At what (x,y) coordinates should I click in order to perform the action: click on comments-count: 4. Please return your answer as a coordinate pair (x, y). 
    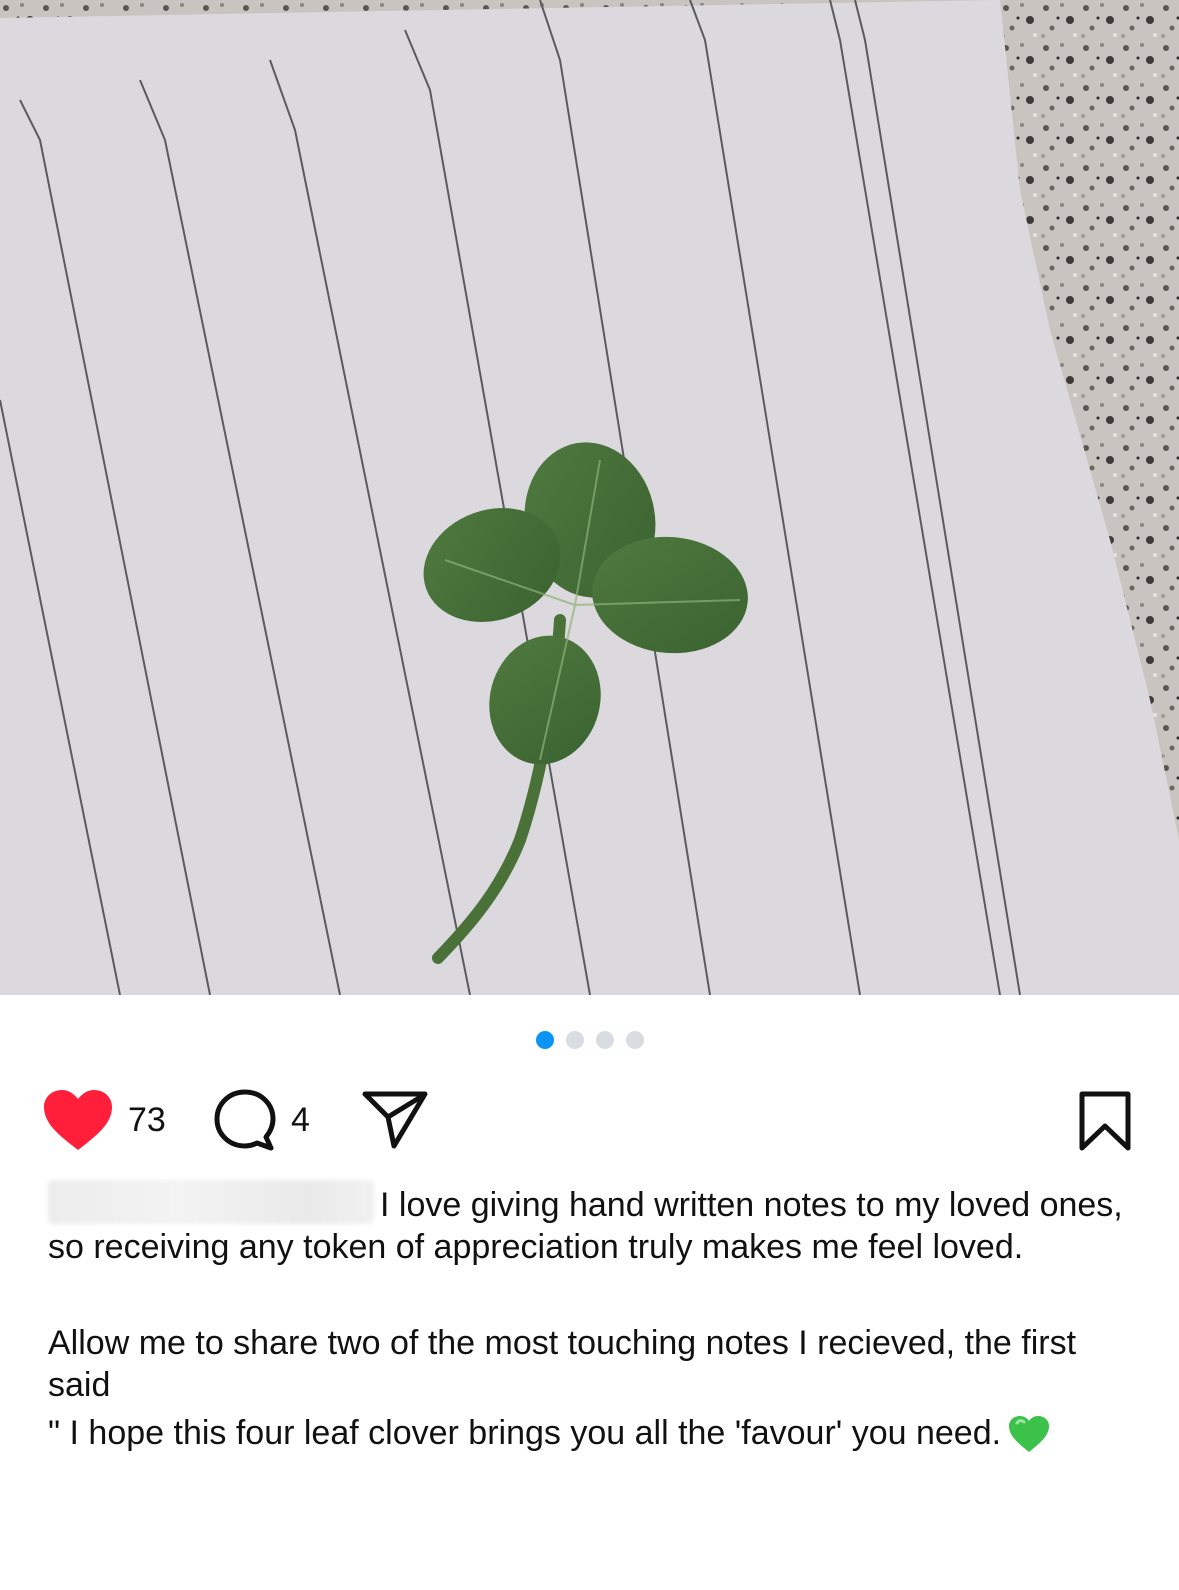
    Looking at the image, I should click on (300, 1119).